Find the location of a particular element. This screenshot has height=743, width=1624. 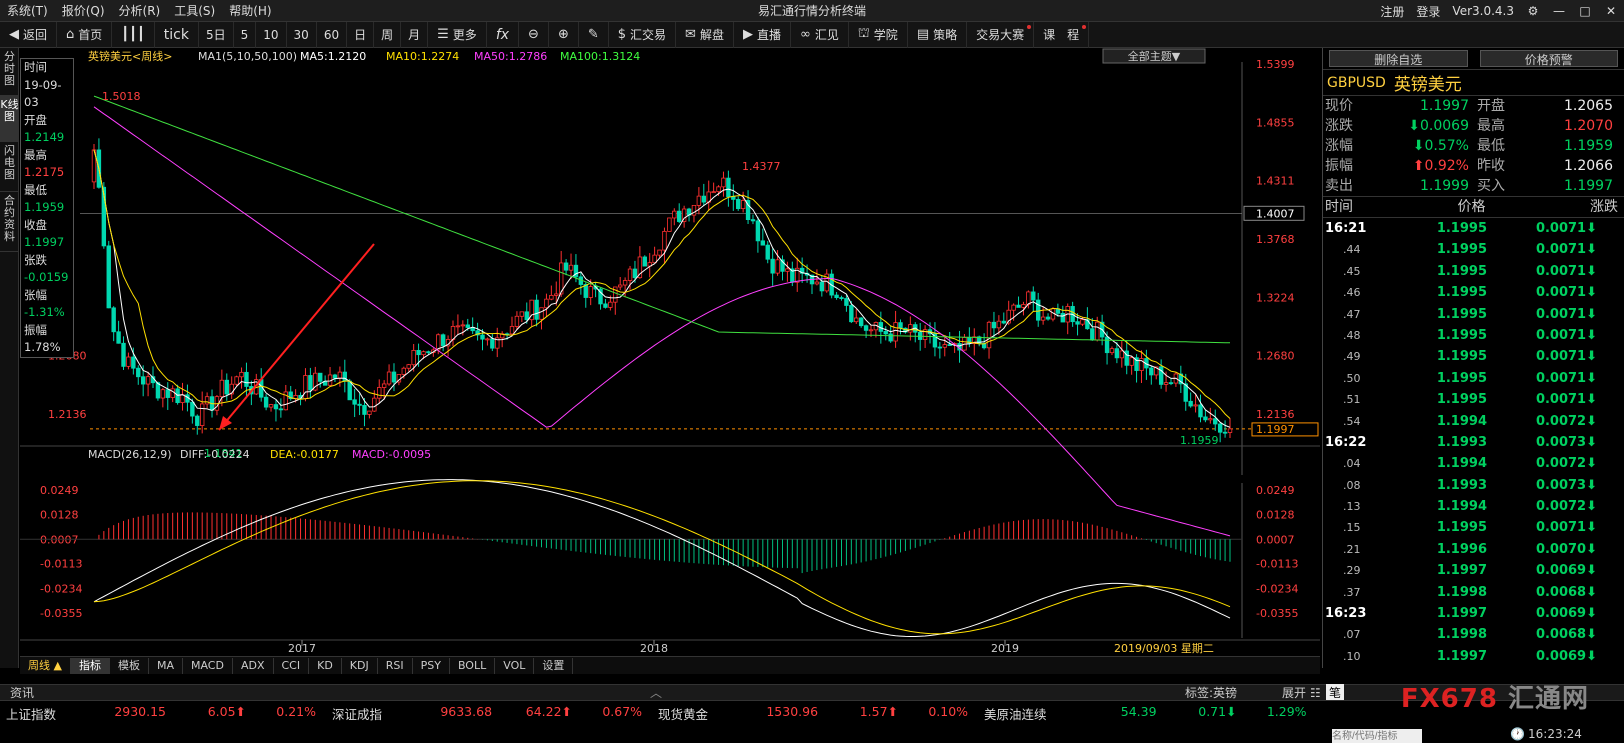

indicator-tab-2: MA is located at coordinates (166, 665).